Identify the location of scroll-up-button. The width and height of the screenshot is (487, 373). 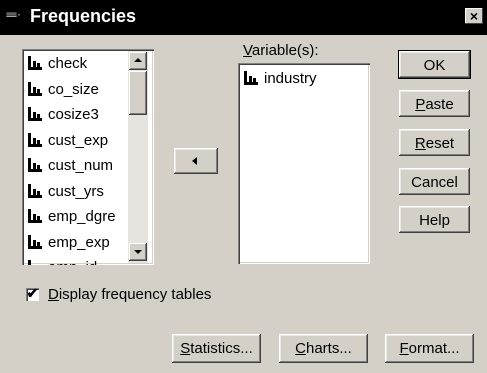
(138, 61).